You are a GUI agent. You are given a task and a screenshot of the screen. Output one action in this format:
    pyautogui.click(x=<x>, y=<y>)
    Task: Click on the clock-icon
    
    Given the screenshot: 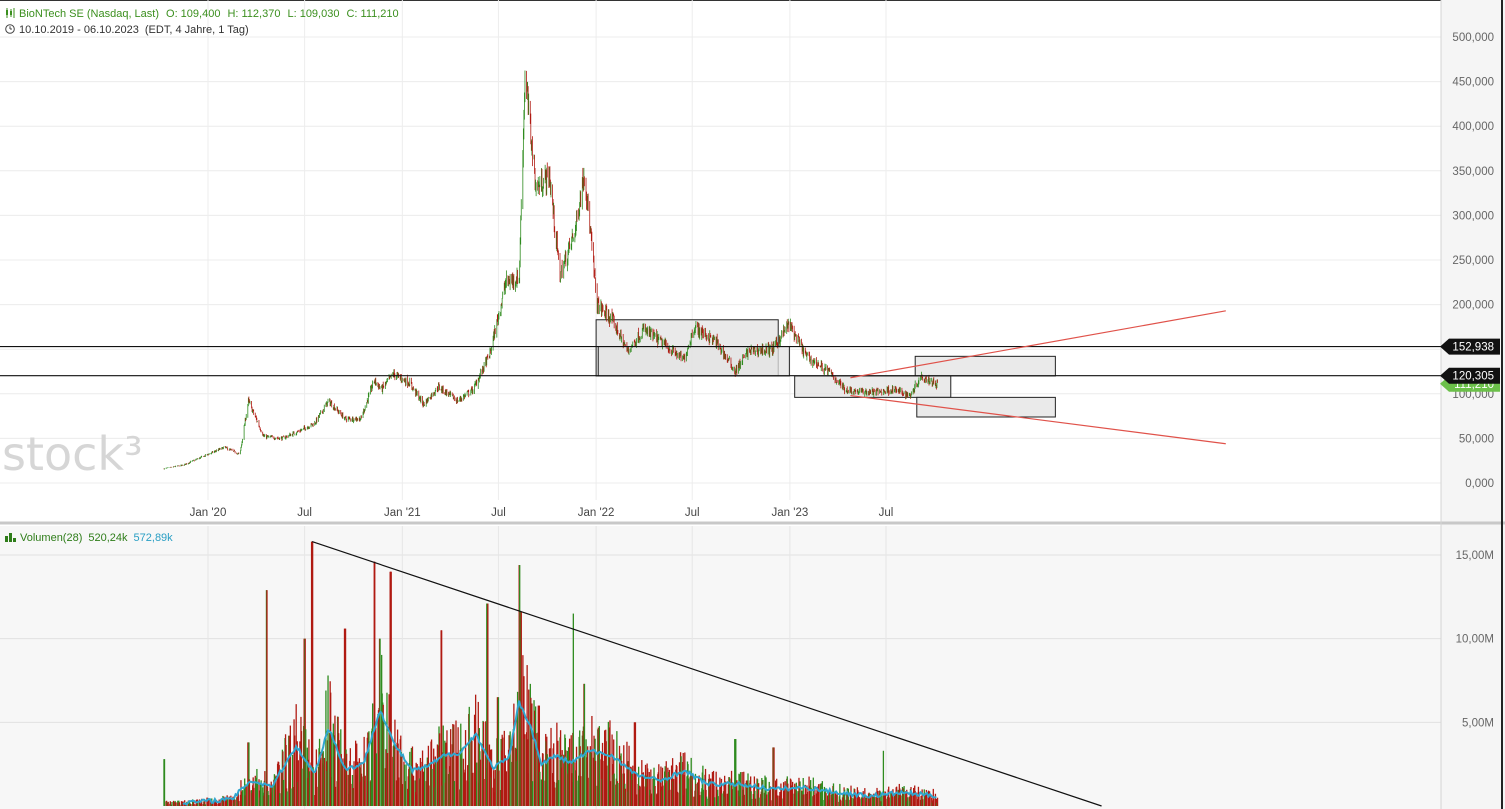 What is the action you would take?
    pyautogui.click(x=10, y=29)
    